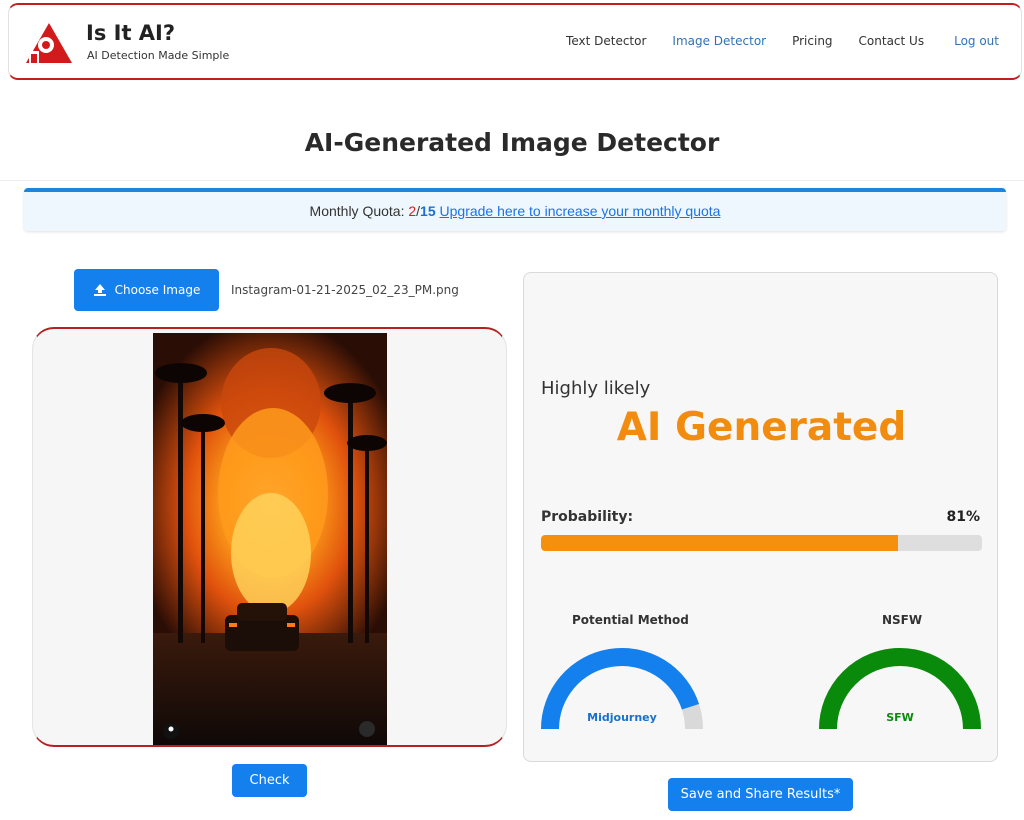 This screenshot has width=1024, height=820. What do you see at coordinates (902, 620) in the screenshot?
I see `nsfw-gauge-title: NSFW` at bounding box center [902, 620].